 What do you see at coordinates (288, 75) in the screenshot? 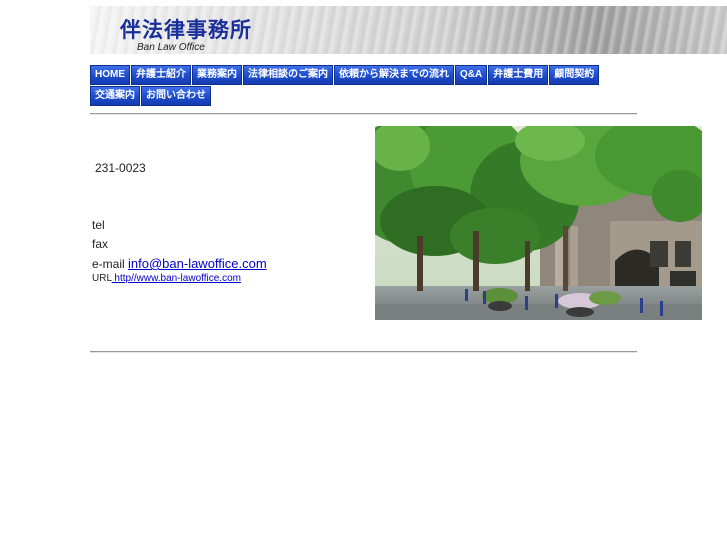
I see `nav-consultation: 法律相談のご案内` at bounding box center [288, 75].